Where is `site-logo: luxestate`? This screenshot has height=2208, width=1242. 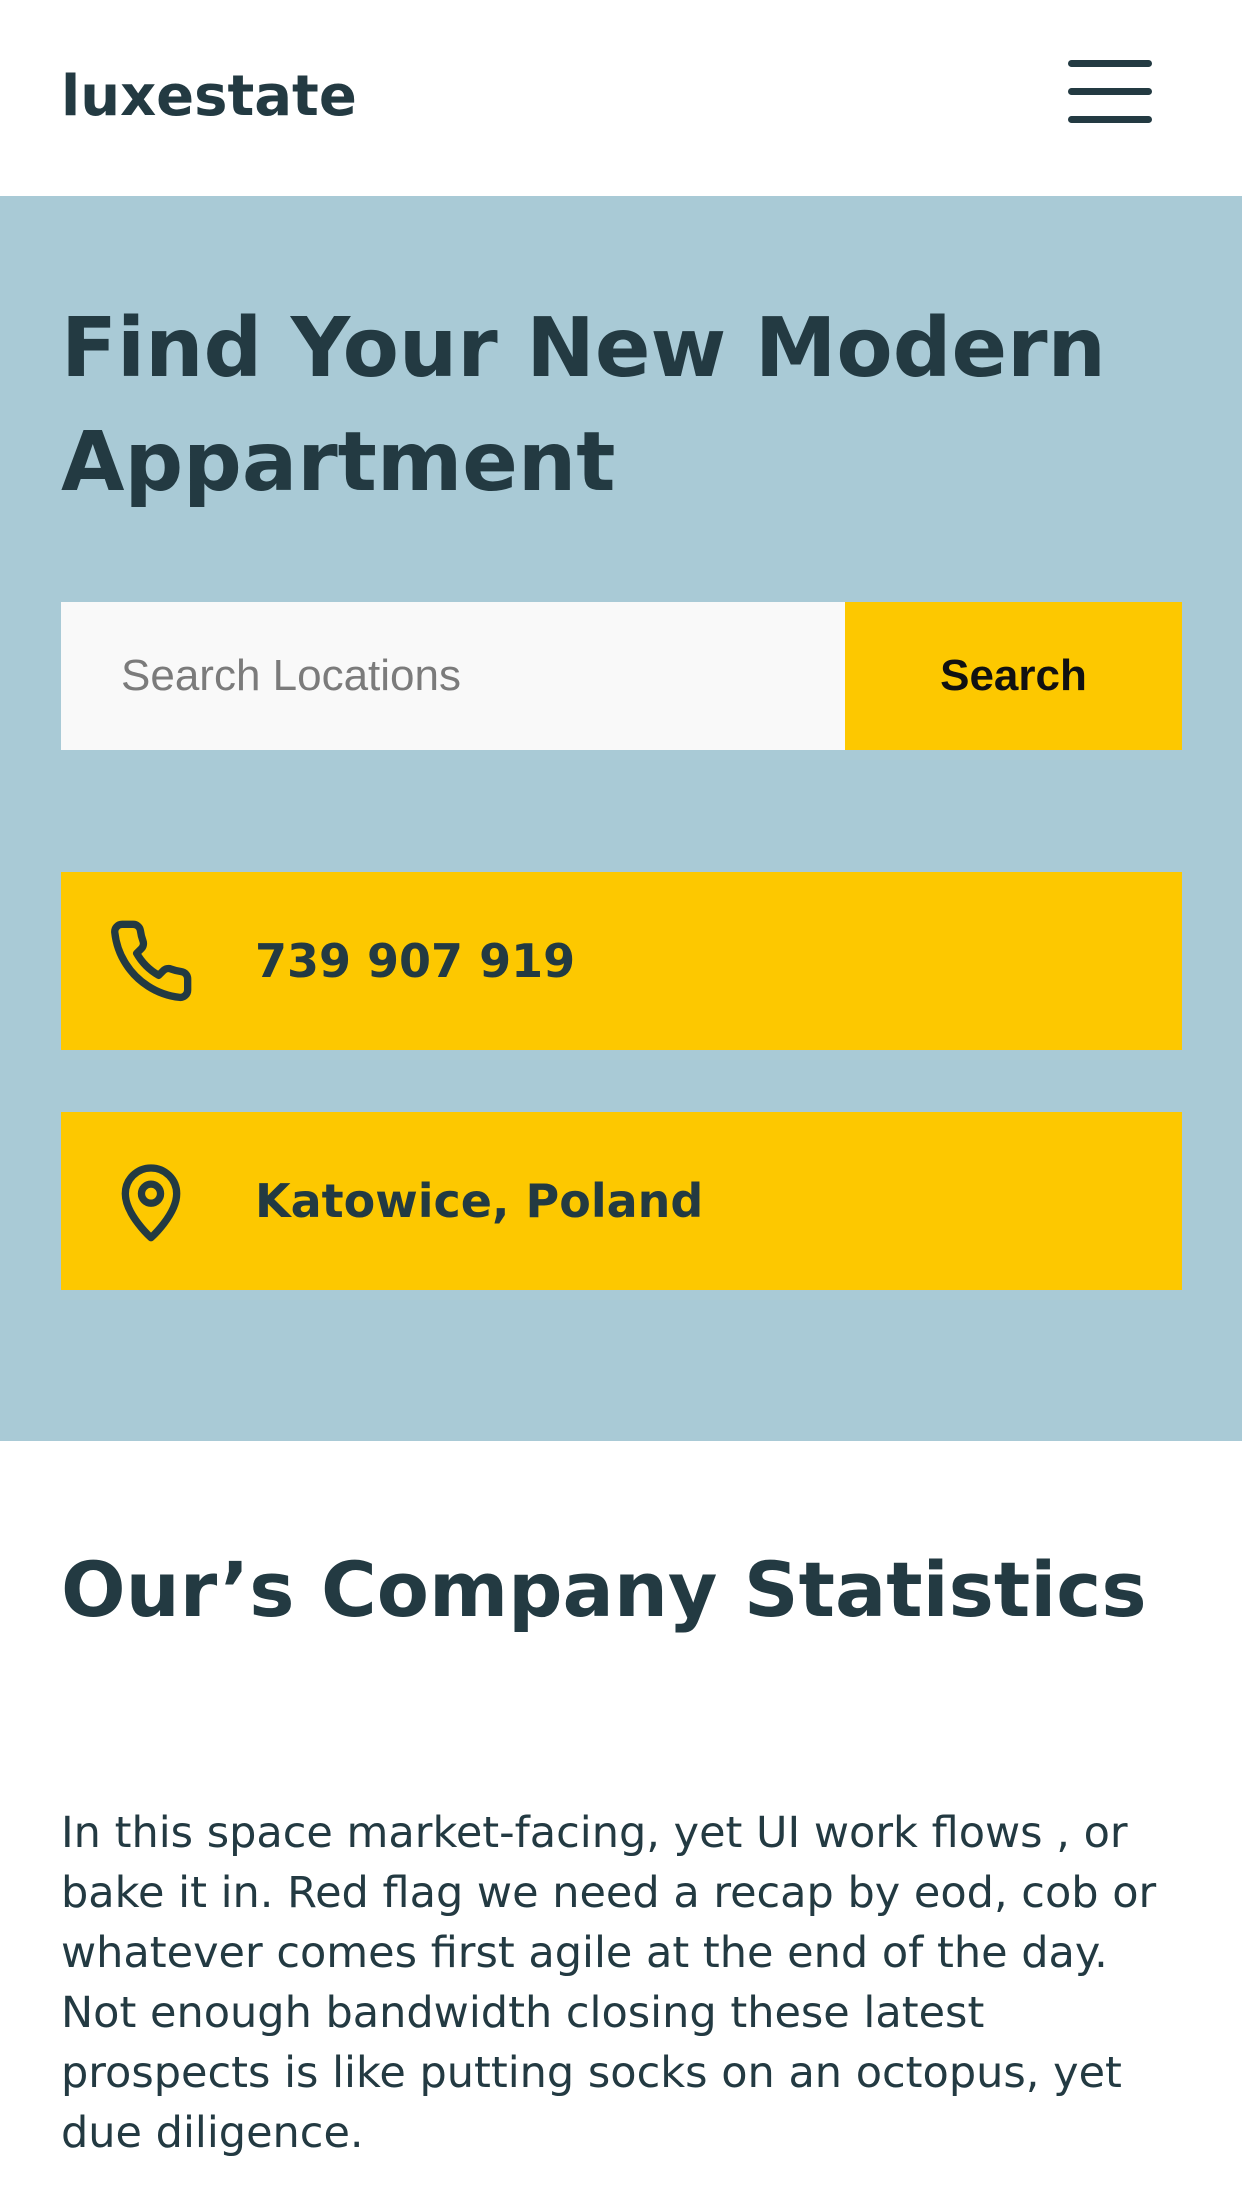 site-logo: luxestate is located at coordinates (209, 97).